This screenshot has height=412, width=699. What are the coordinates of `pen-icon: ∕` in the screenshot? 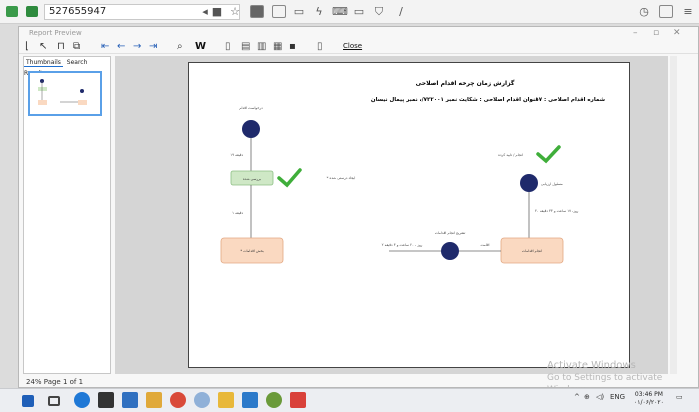 It's located at (401, 12).